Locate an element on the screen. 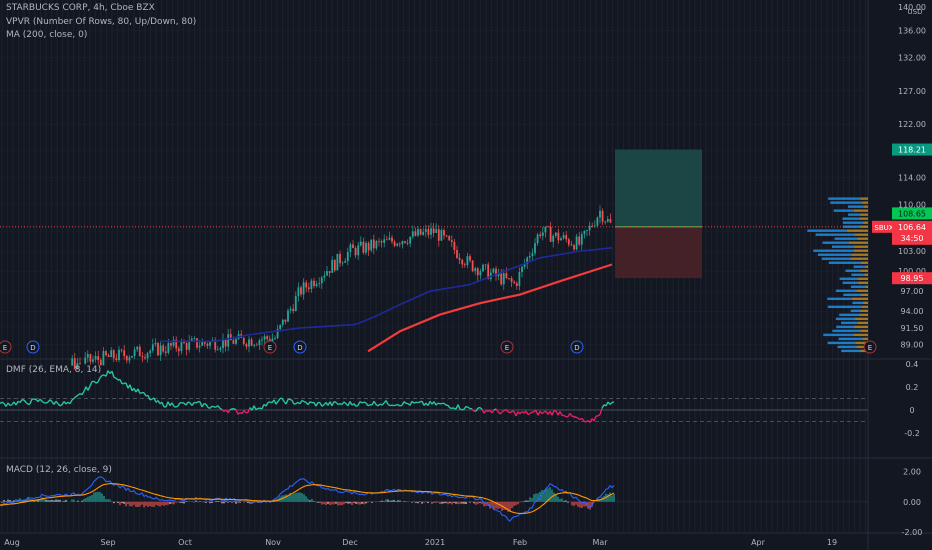  vpvr-legend: VPVR (Number Of Rows, 80, Up/Down, 80) is located at coordinates (101, 22).